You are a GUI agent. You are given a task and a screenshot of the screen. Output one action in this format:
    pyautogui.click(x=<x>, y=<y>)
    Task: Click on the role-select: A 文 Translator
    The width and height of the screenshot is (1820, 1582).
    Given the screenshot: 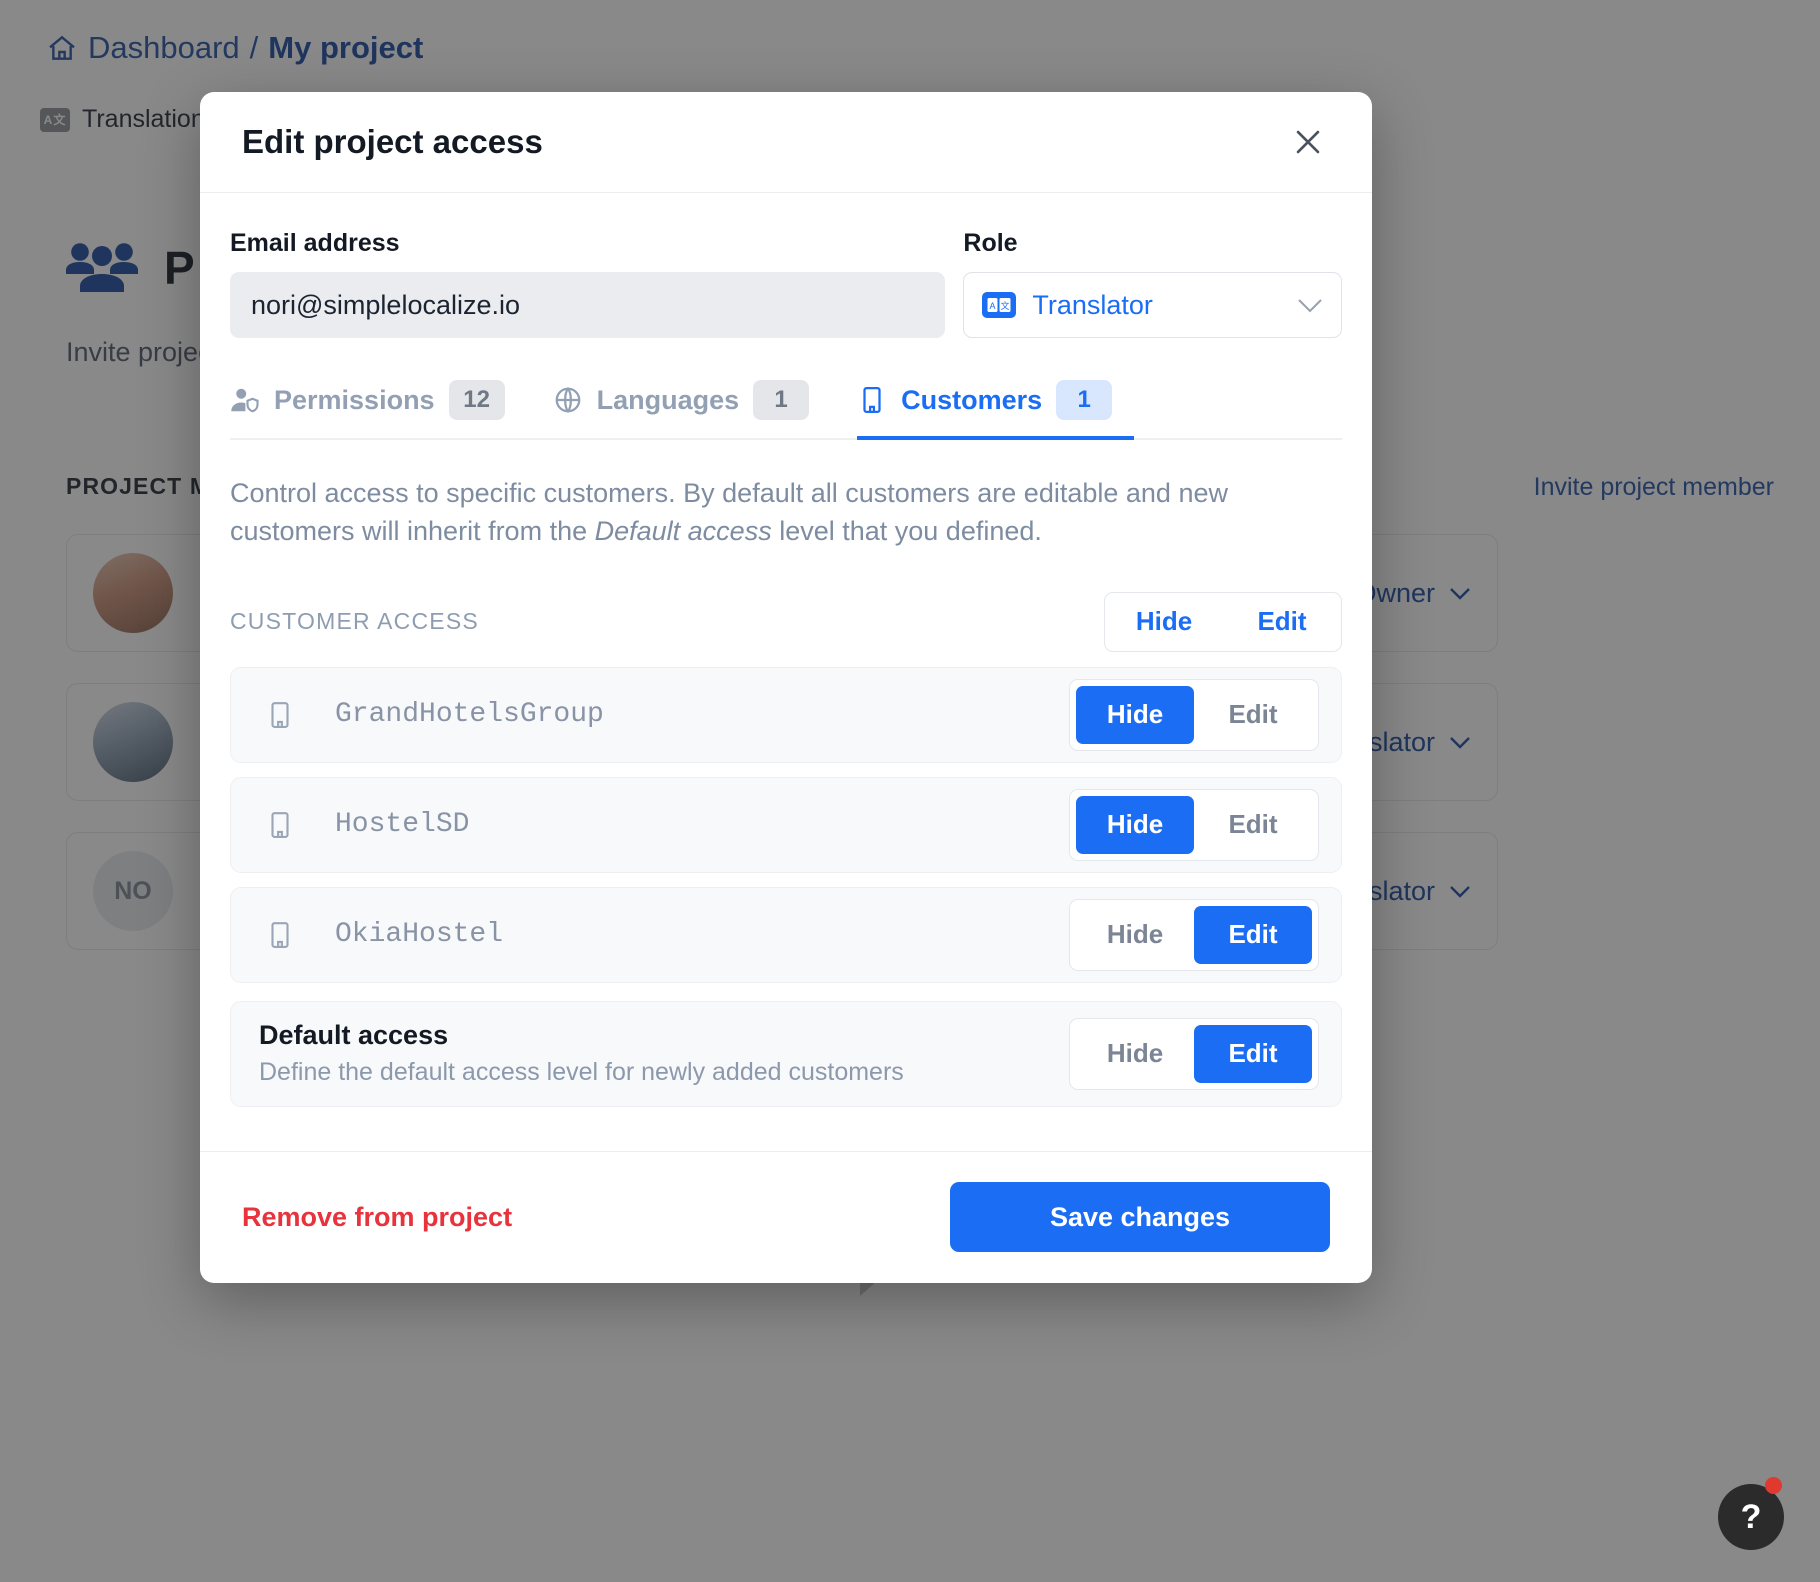 What is the action you would take?
    pyautogui.click(x=1152, y=305)
    